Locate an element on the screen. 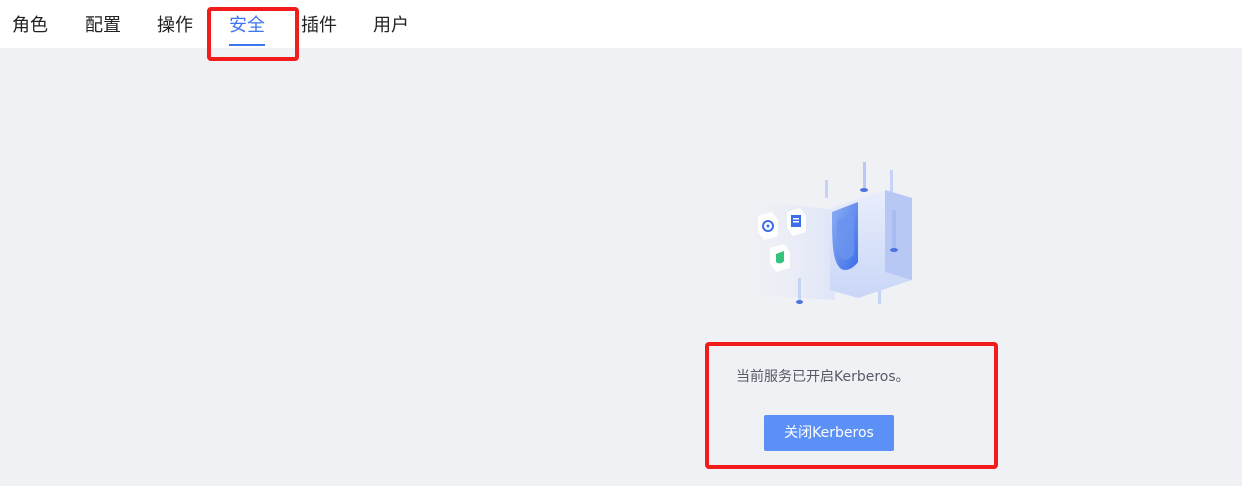 This screenshot has width=1242, height=486. tab-users: 用户 is located at coordinates (391, 26).